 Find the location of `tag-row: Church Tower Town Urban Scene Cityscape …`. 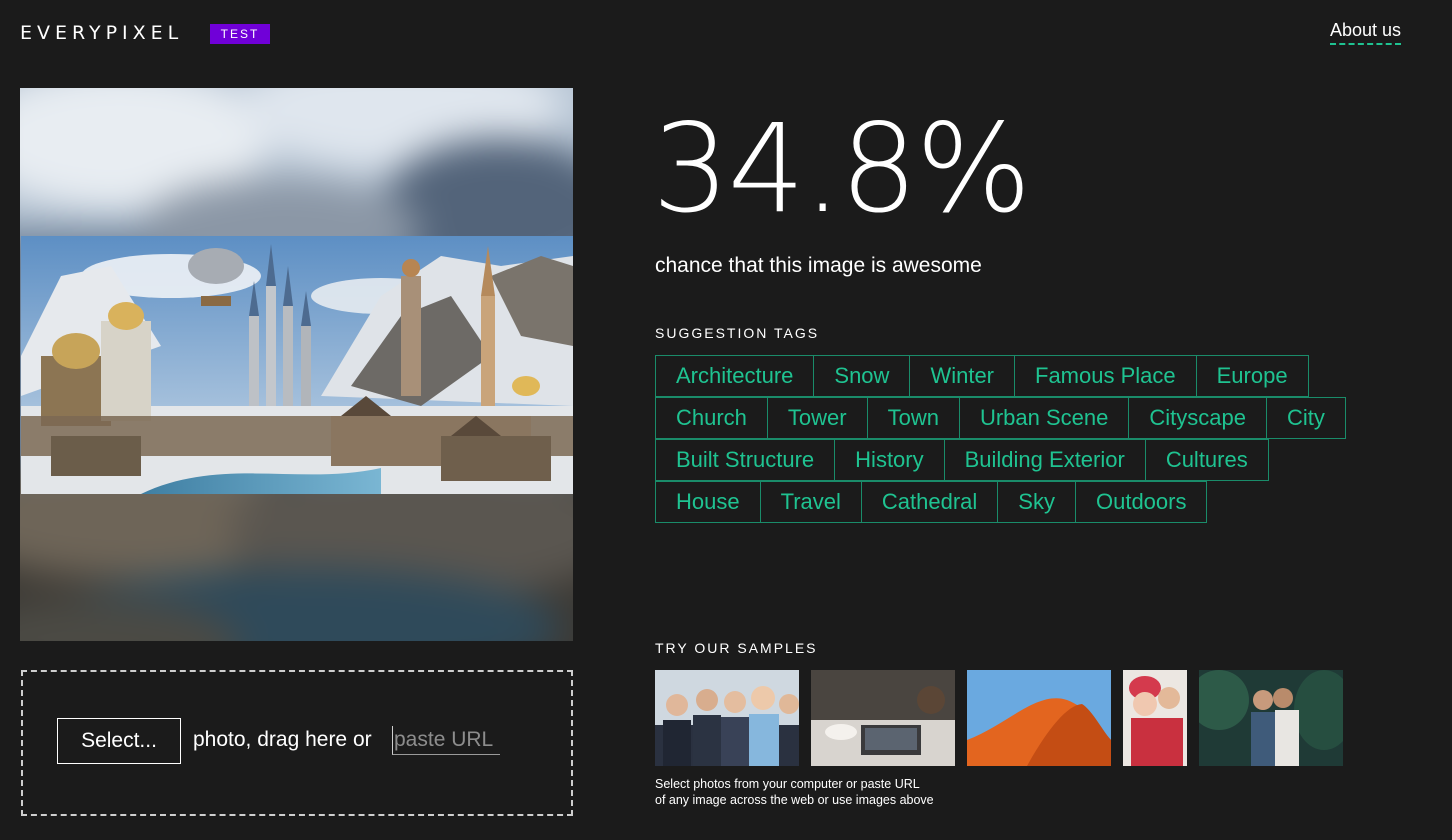

tag-row: Church Tower Town Urban Scene Cityscape … is located at coordinates (1025, 418).